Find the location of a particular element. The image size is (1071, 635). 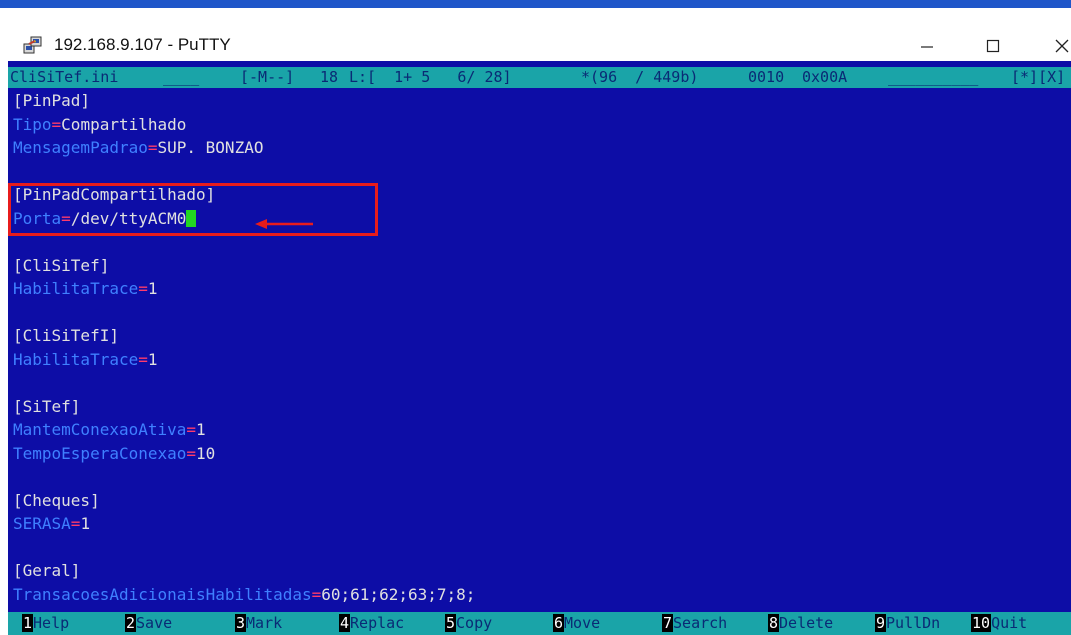

title-bar: 192.168.9.107 - PuTTY is located at coordinates (535, 34).